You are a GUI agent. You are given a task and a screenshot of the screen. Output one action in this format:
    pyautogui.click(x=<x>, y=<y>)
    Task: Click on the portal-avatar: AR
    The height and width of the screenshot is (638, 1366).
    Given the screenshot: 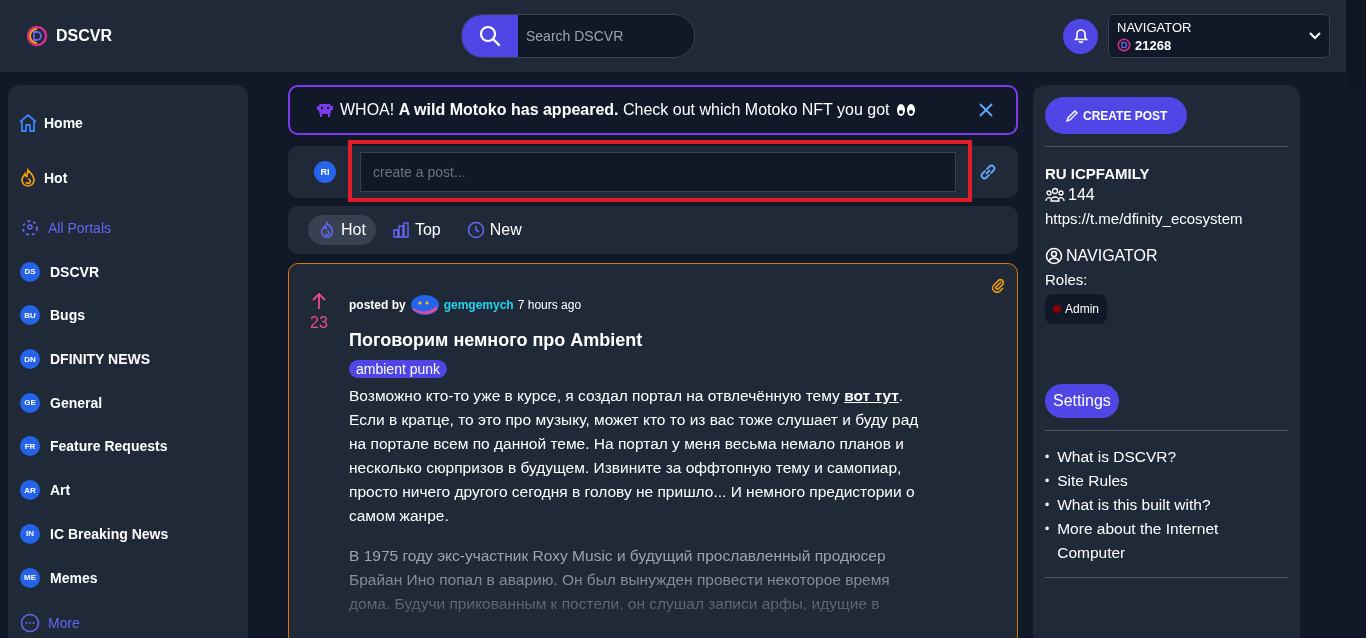 What is the action you would take?
    pyautogui.click(x=30, y=490)
    